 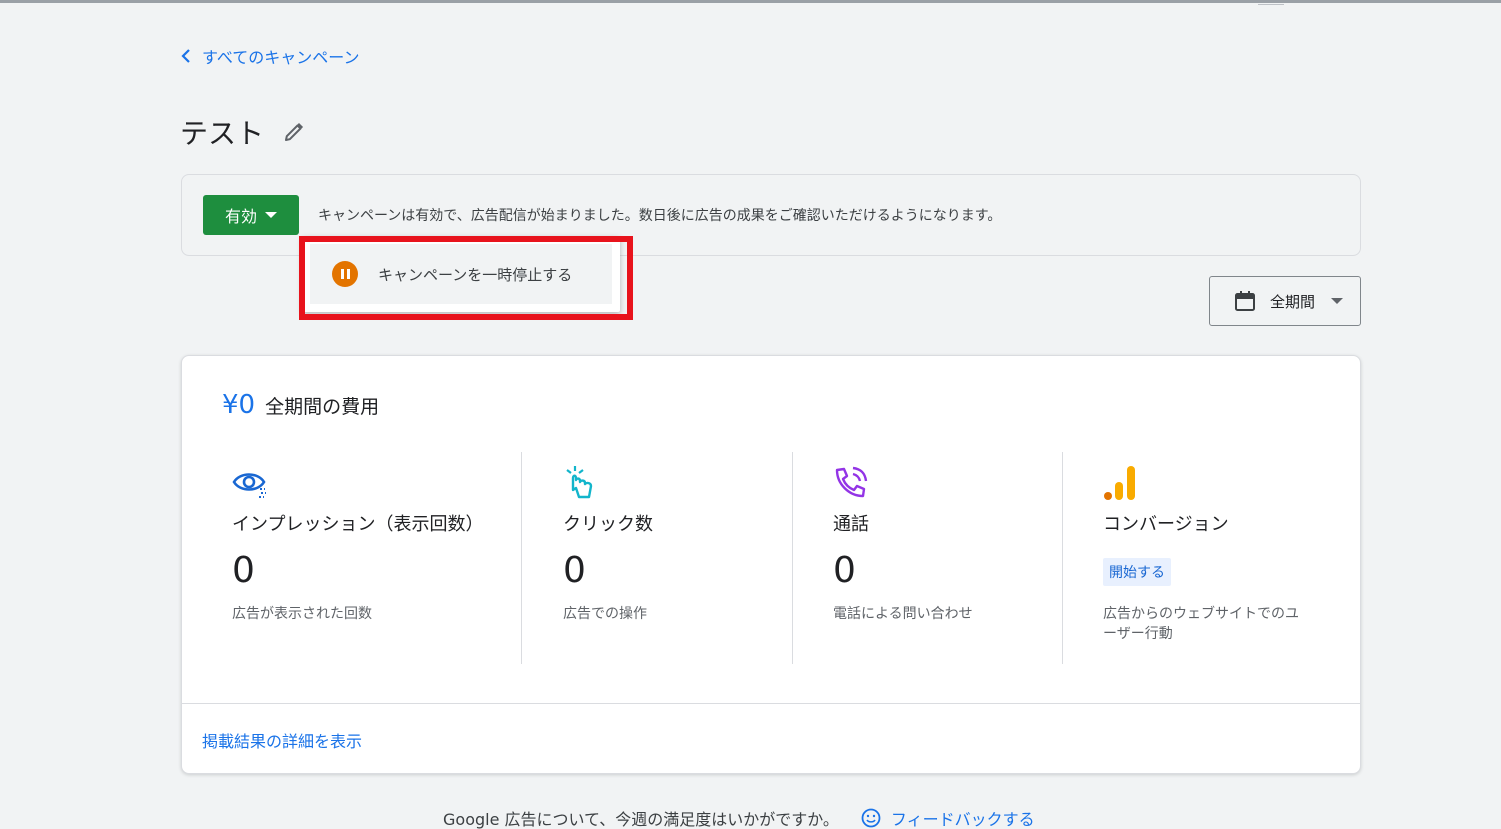 I want to click on feedback-row: Google 広告について、今週の満足度はいかがですか。 フィードバックする, so click(x=739, y=817).